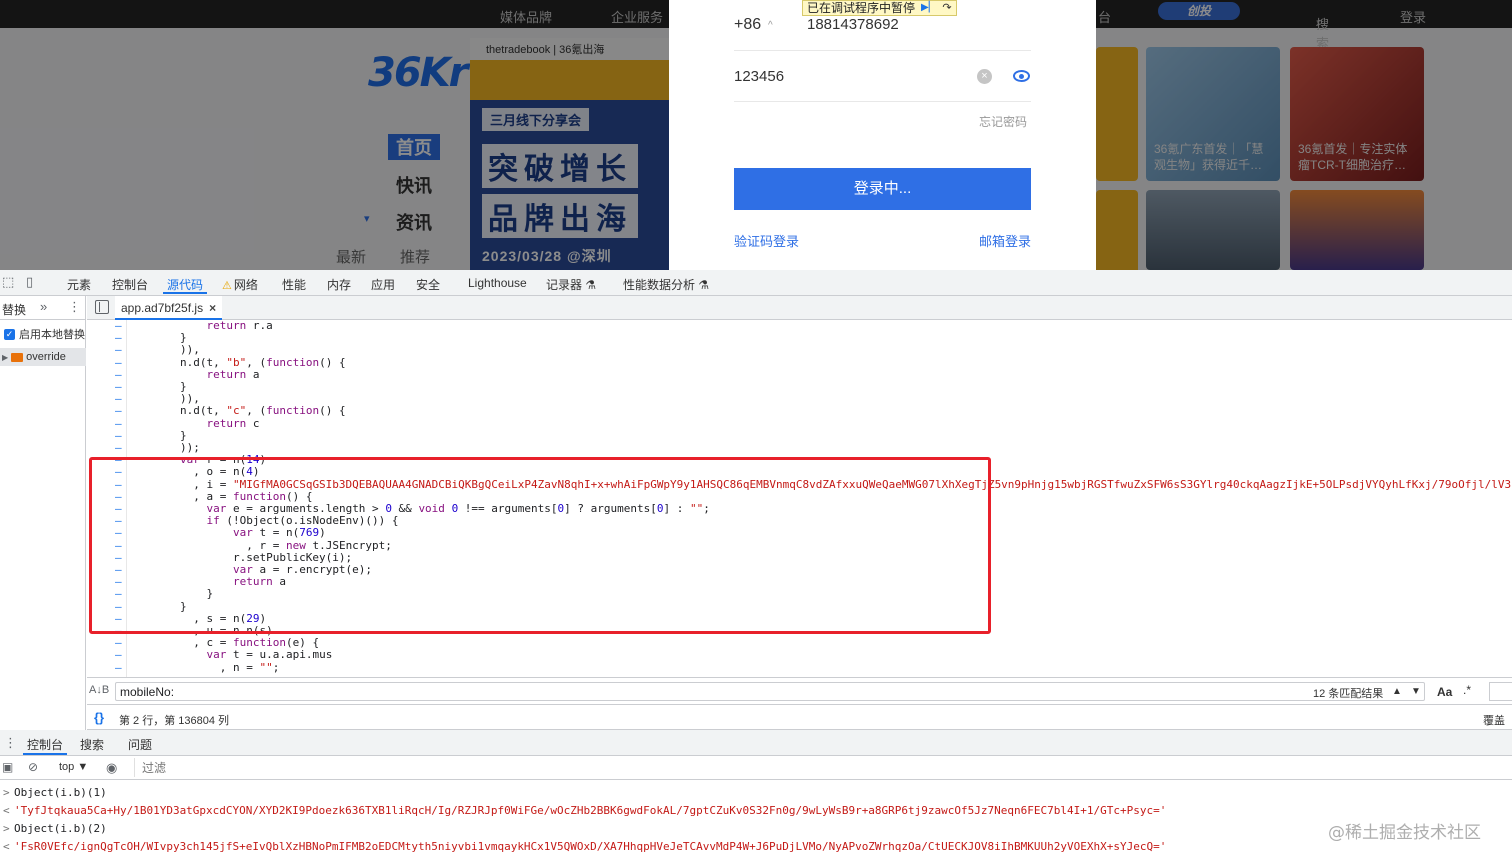 This screenshot has width=1512, height=862. What do you see at coordinates (79, 284) in the screenshot?
I see `tab-elements: 元素` at bounding box center [79, 284].